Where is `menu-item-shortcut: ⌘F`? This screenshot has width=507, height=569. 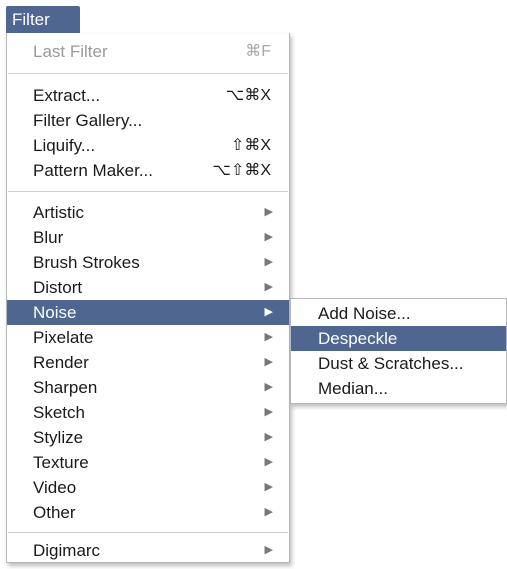
menu-item-shortcut: ⌘F is located at coordinates (258, 51).